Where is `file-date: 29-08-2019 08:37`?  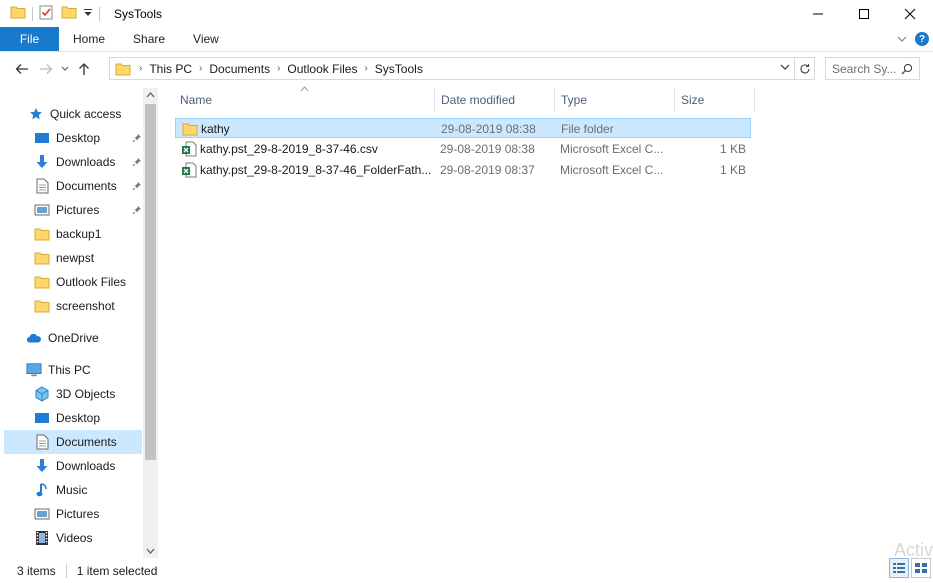 file-date: 29-08-2019 08:37 is located at coordinates (487, 170).